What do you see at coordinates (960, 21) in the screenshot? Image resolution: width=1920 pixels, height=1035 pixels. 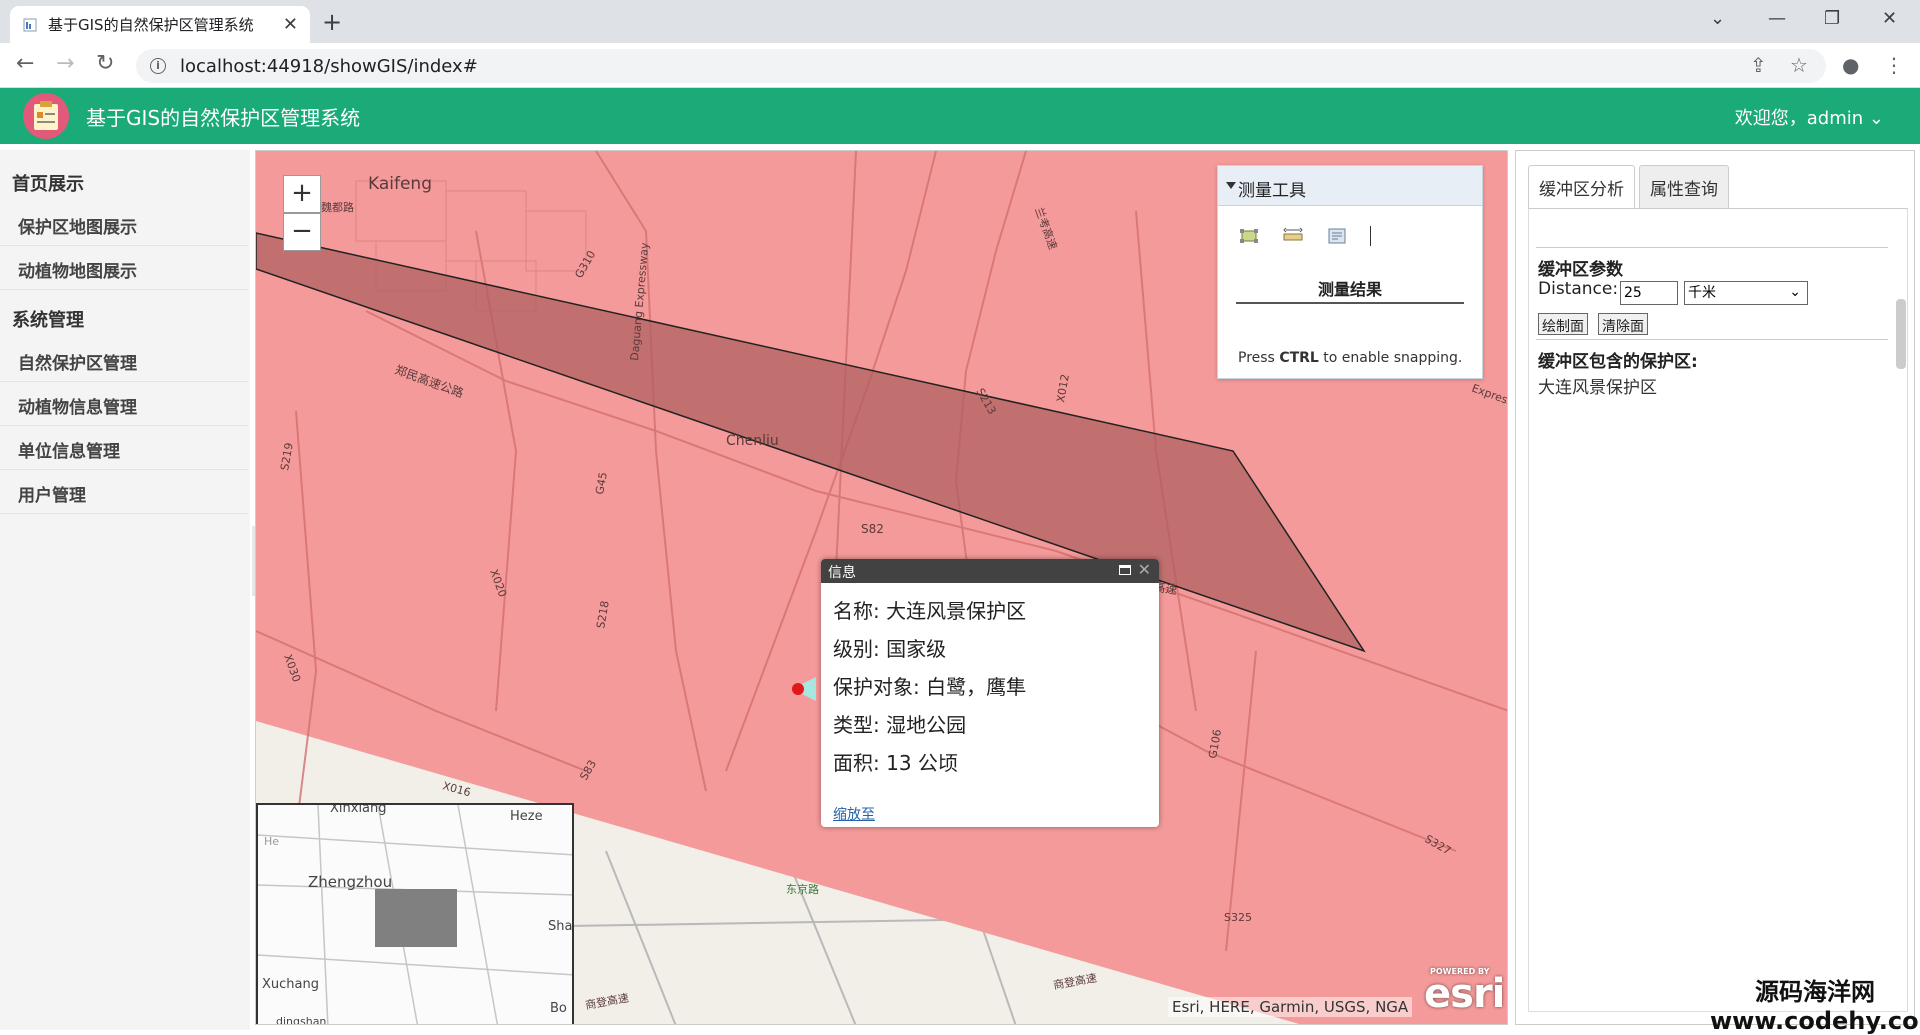 I see `browser-tabstrip: 基于GIS的自然保护区管理系统 ✕ + ⌄ — ❐ ✕` at bounding box center [960, 21].